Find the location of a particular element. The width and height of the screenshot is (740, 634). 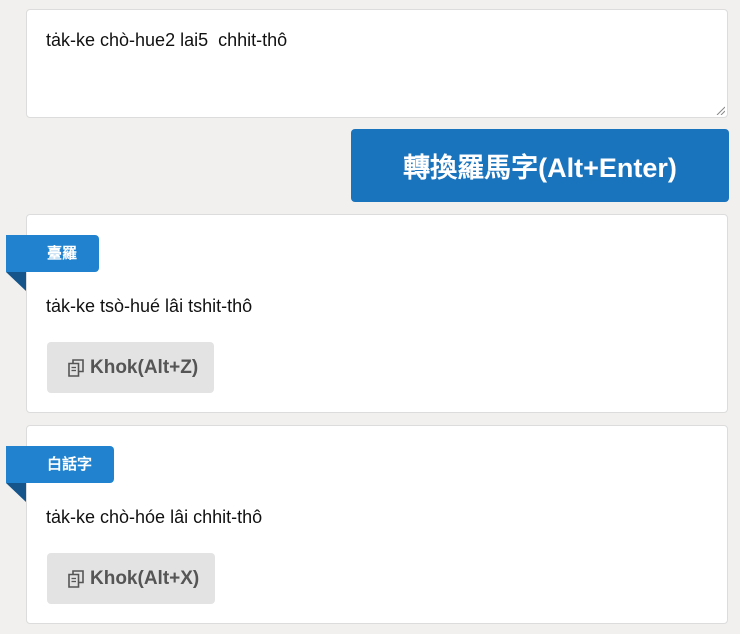

result-label-ribbon: 白話字 is located at coordinates (60, 464).